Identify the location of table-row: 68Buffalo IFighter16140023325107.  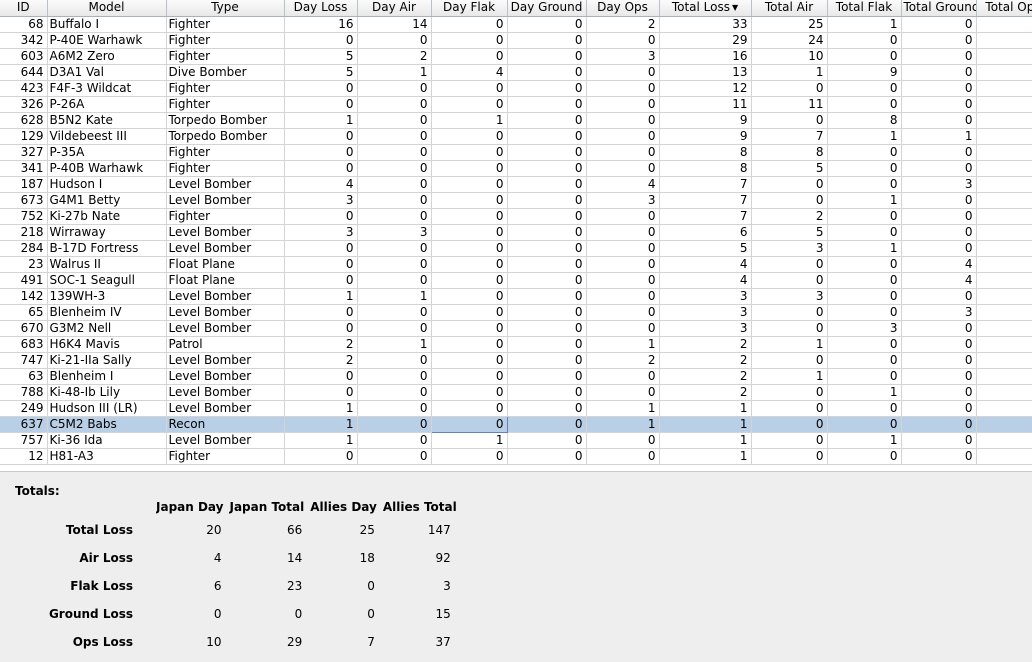
(516, 24).